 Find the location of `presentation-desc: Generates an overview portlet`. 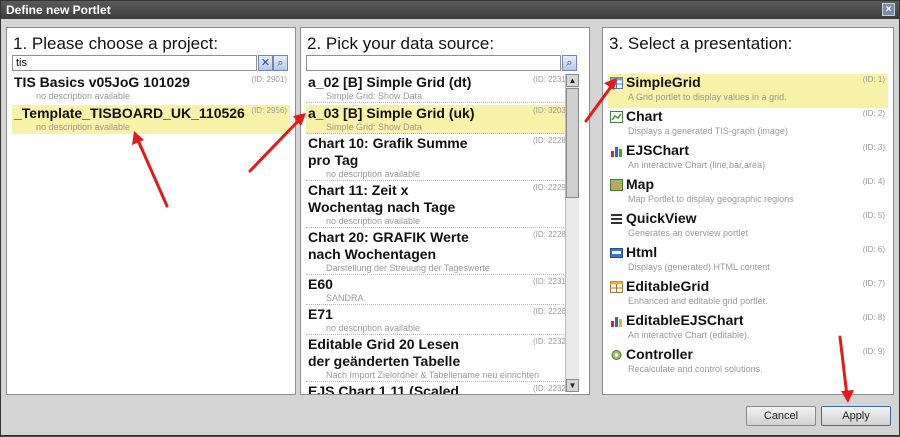

presentation-desc: Generates an overview portlet is located at coordinates (688, 233).